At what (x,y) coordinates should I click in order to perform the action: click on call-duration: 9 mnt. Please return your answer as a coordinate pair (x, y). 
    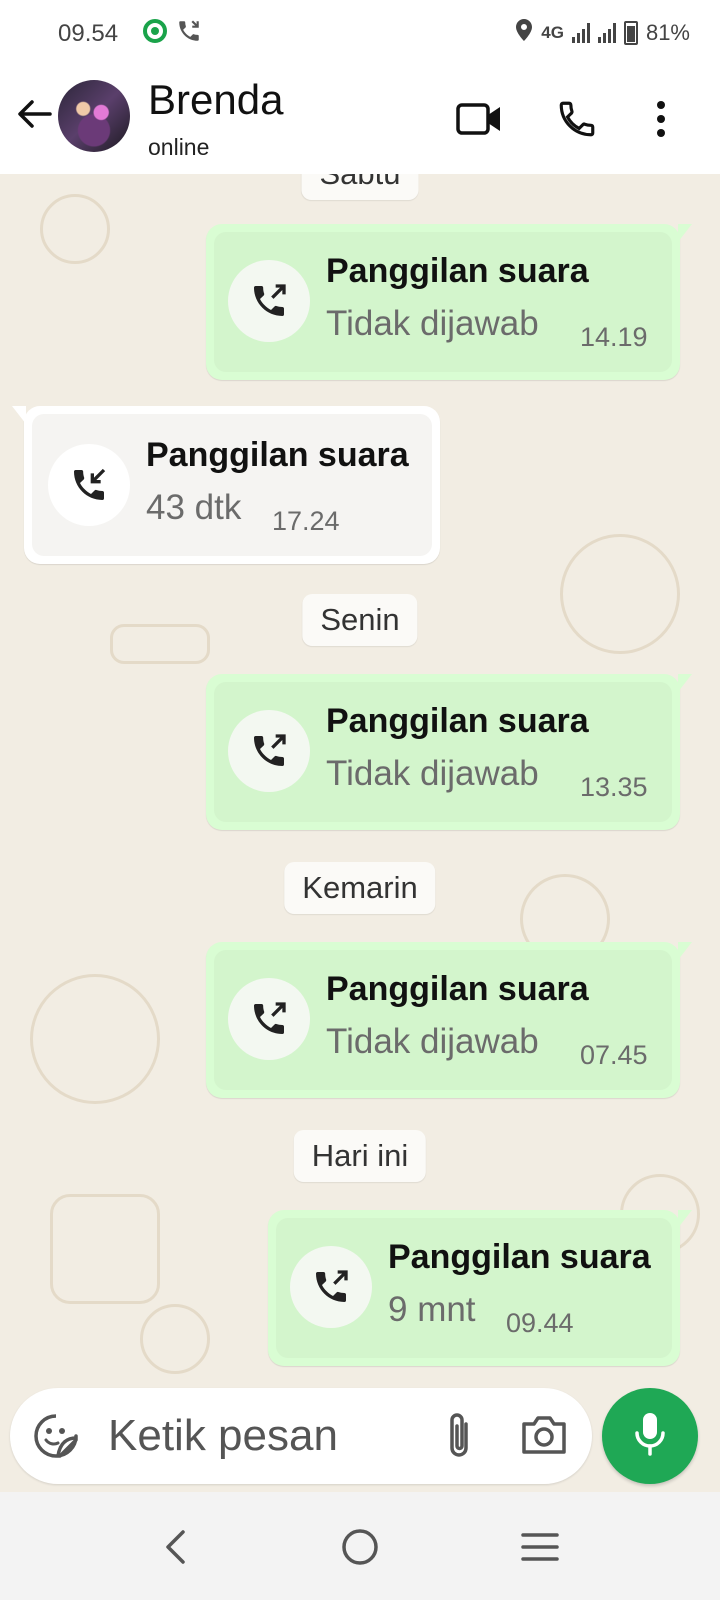
    Looking at the image, I should click on (432, 1309).